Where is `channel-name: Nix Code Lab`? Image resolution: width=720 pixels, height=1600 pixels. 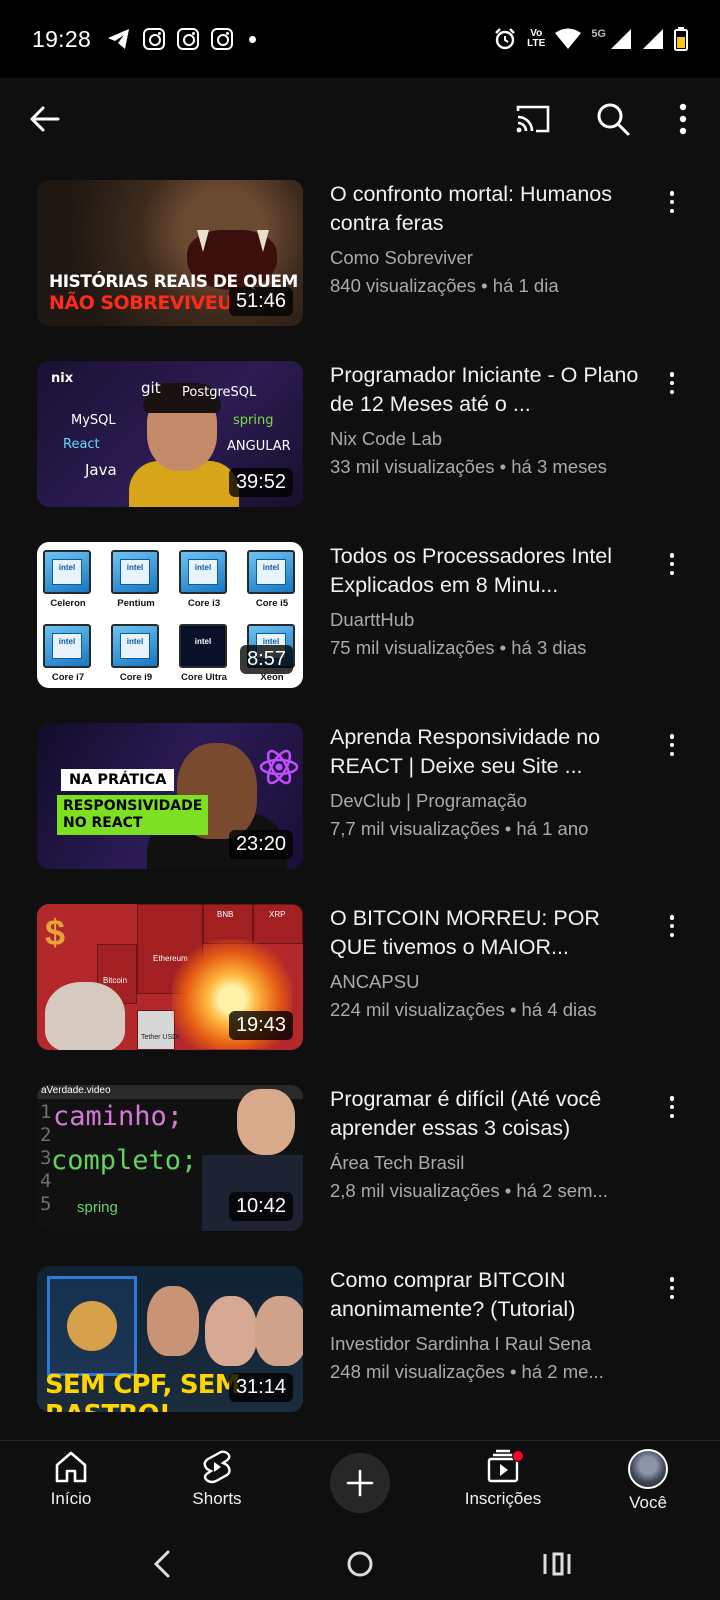
channel-name: Nix Code Lab is located at coordinates (485, 439).